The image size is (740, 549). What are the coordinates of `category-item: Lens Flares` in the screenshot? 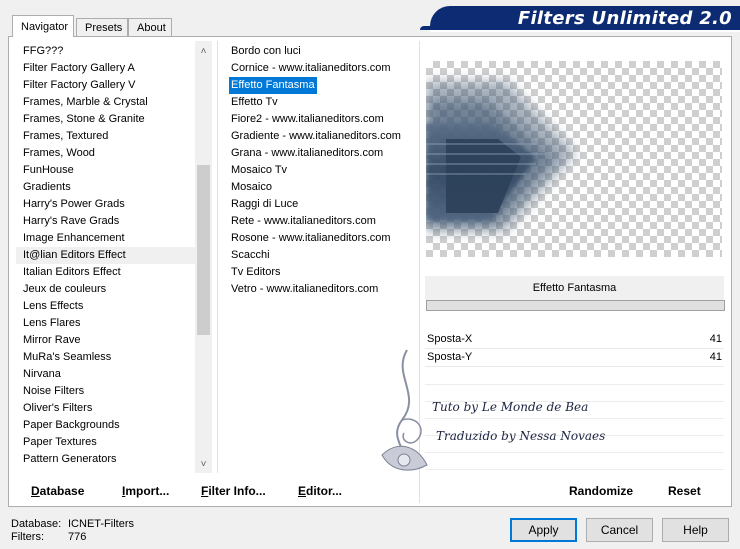 It's located at (106, 323).